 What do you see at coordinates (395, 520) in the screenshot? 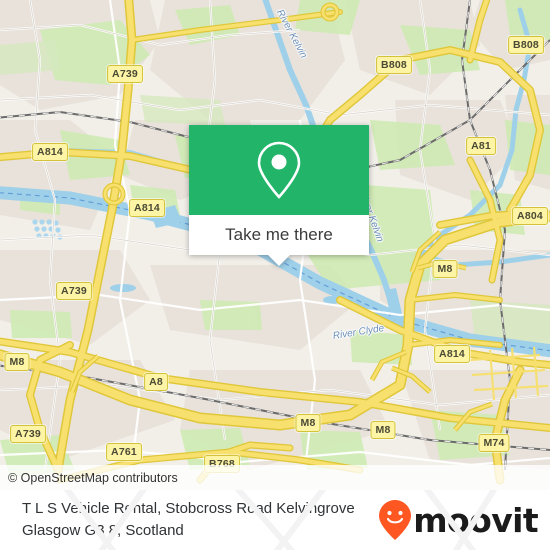
I see `moovit-pin-icon` at bounding box center [395, 520].